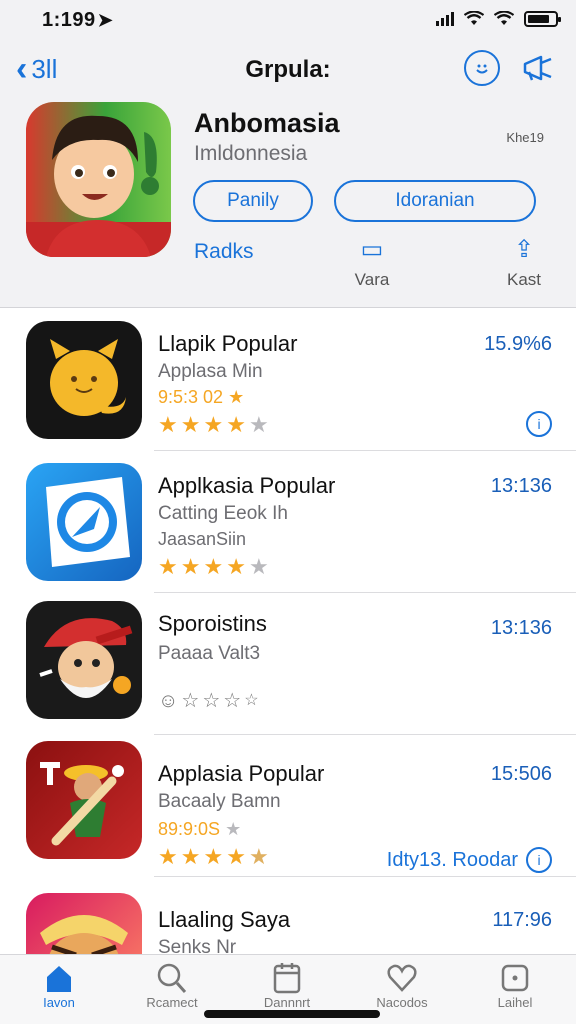 The image size is (576, 1024). What do you see at coordinates (105, 20) in the screenshot?
I see `location-arrow-icon: ➤` at bounding box center [105, 20].